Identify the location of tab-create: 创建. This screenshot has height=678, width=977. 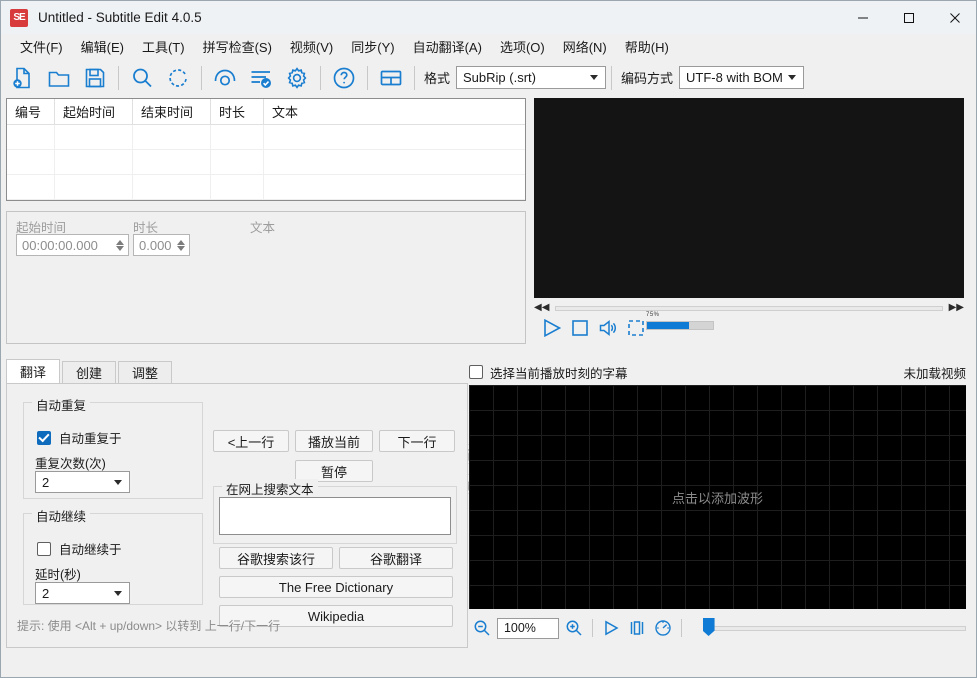
(89, 372).